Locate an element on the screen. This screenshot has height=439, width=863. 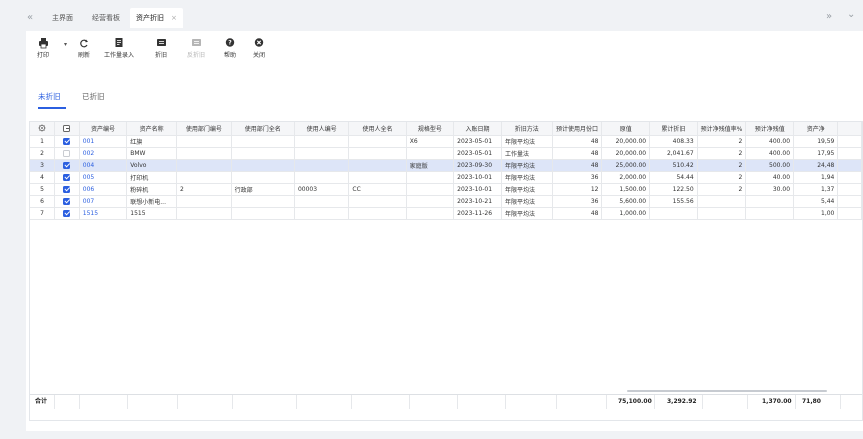
tab-depreciated: 已折旧 is located at coordinates (93, 96).